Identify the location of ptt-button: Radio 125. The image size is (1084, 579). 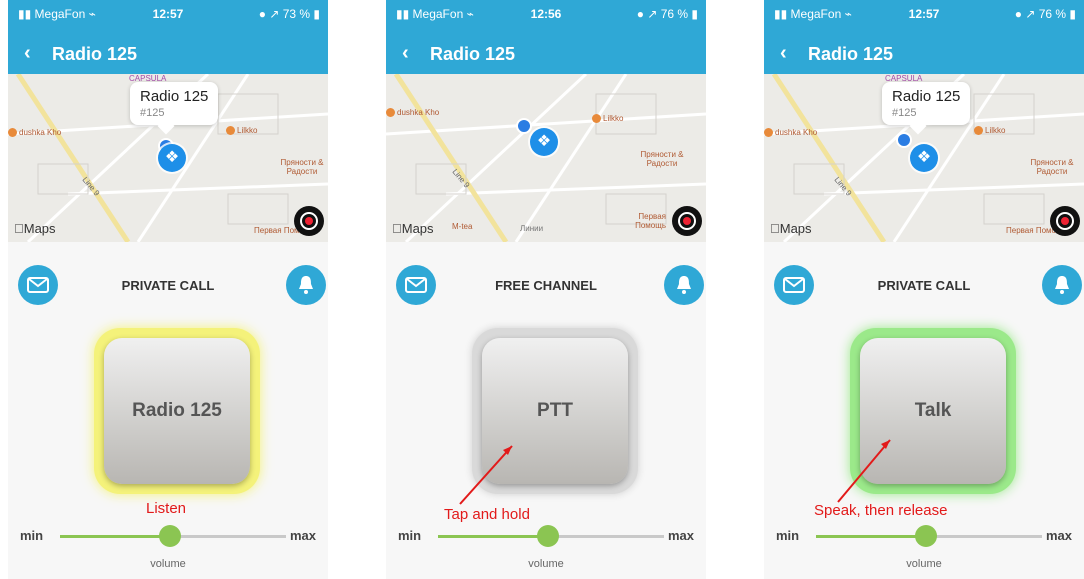
(177, 411).